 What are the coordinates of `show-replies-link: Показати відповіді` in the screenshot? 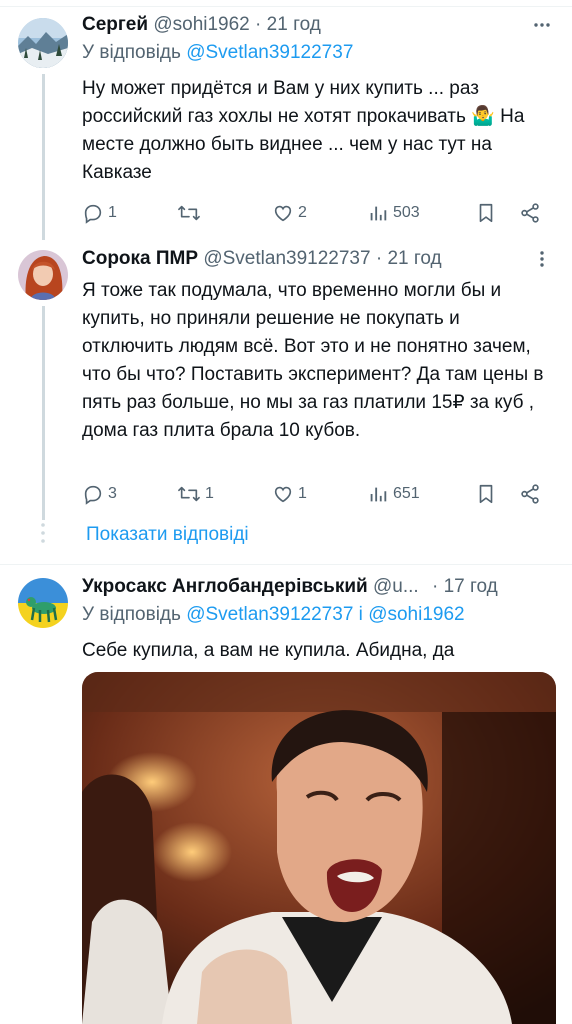 It's located at (167, 535).